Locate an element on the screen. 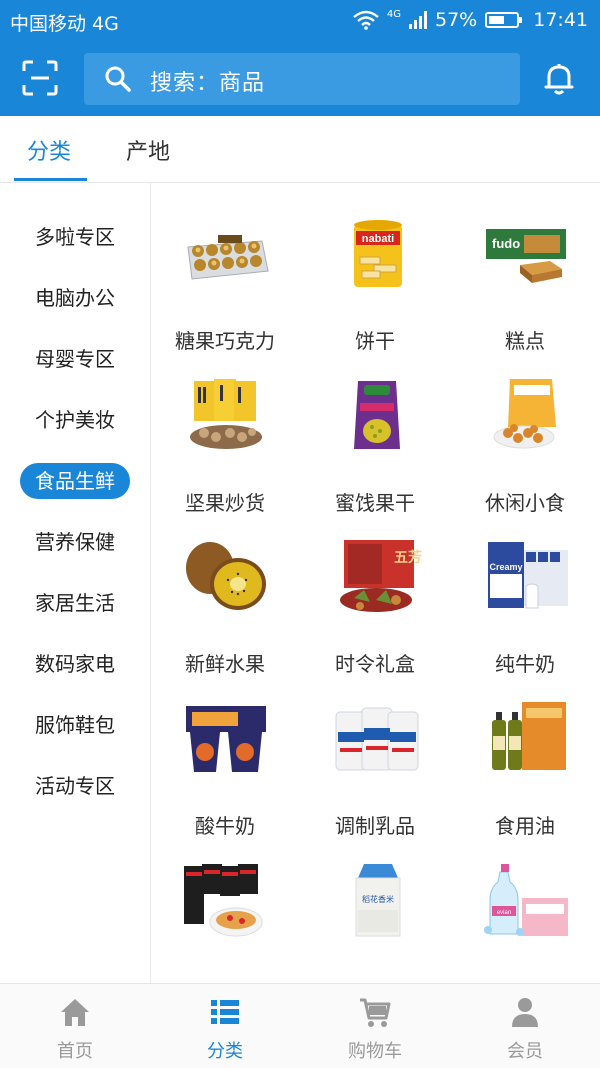 Image resolution: width=600 pixels, height=1068 pixels. category-item-biscuits: nabati 饼干 is located at coordinates (375, 268).